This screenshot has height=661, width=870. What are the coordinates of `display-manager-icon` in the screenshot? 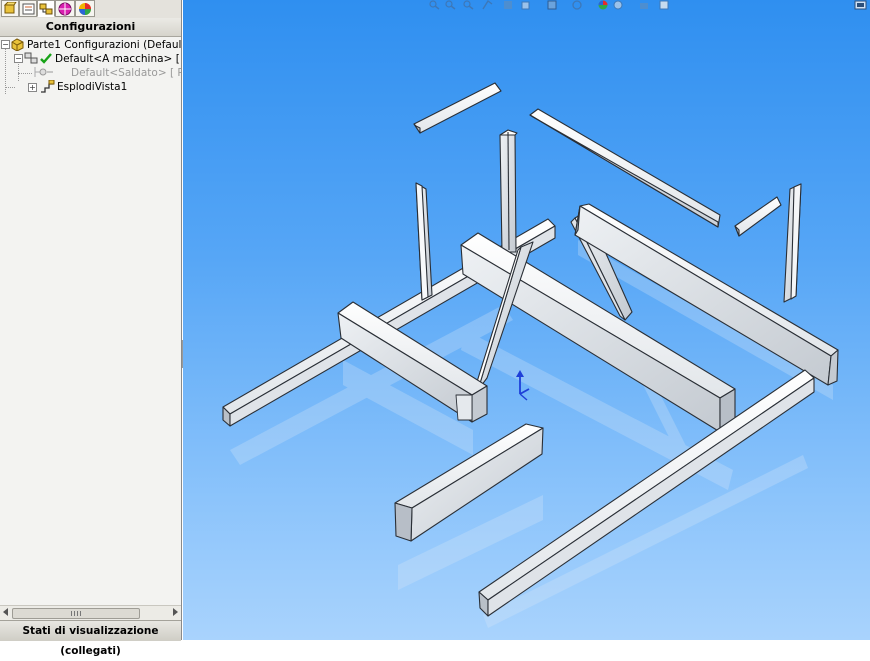 It's located at (85, 9).